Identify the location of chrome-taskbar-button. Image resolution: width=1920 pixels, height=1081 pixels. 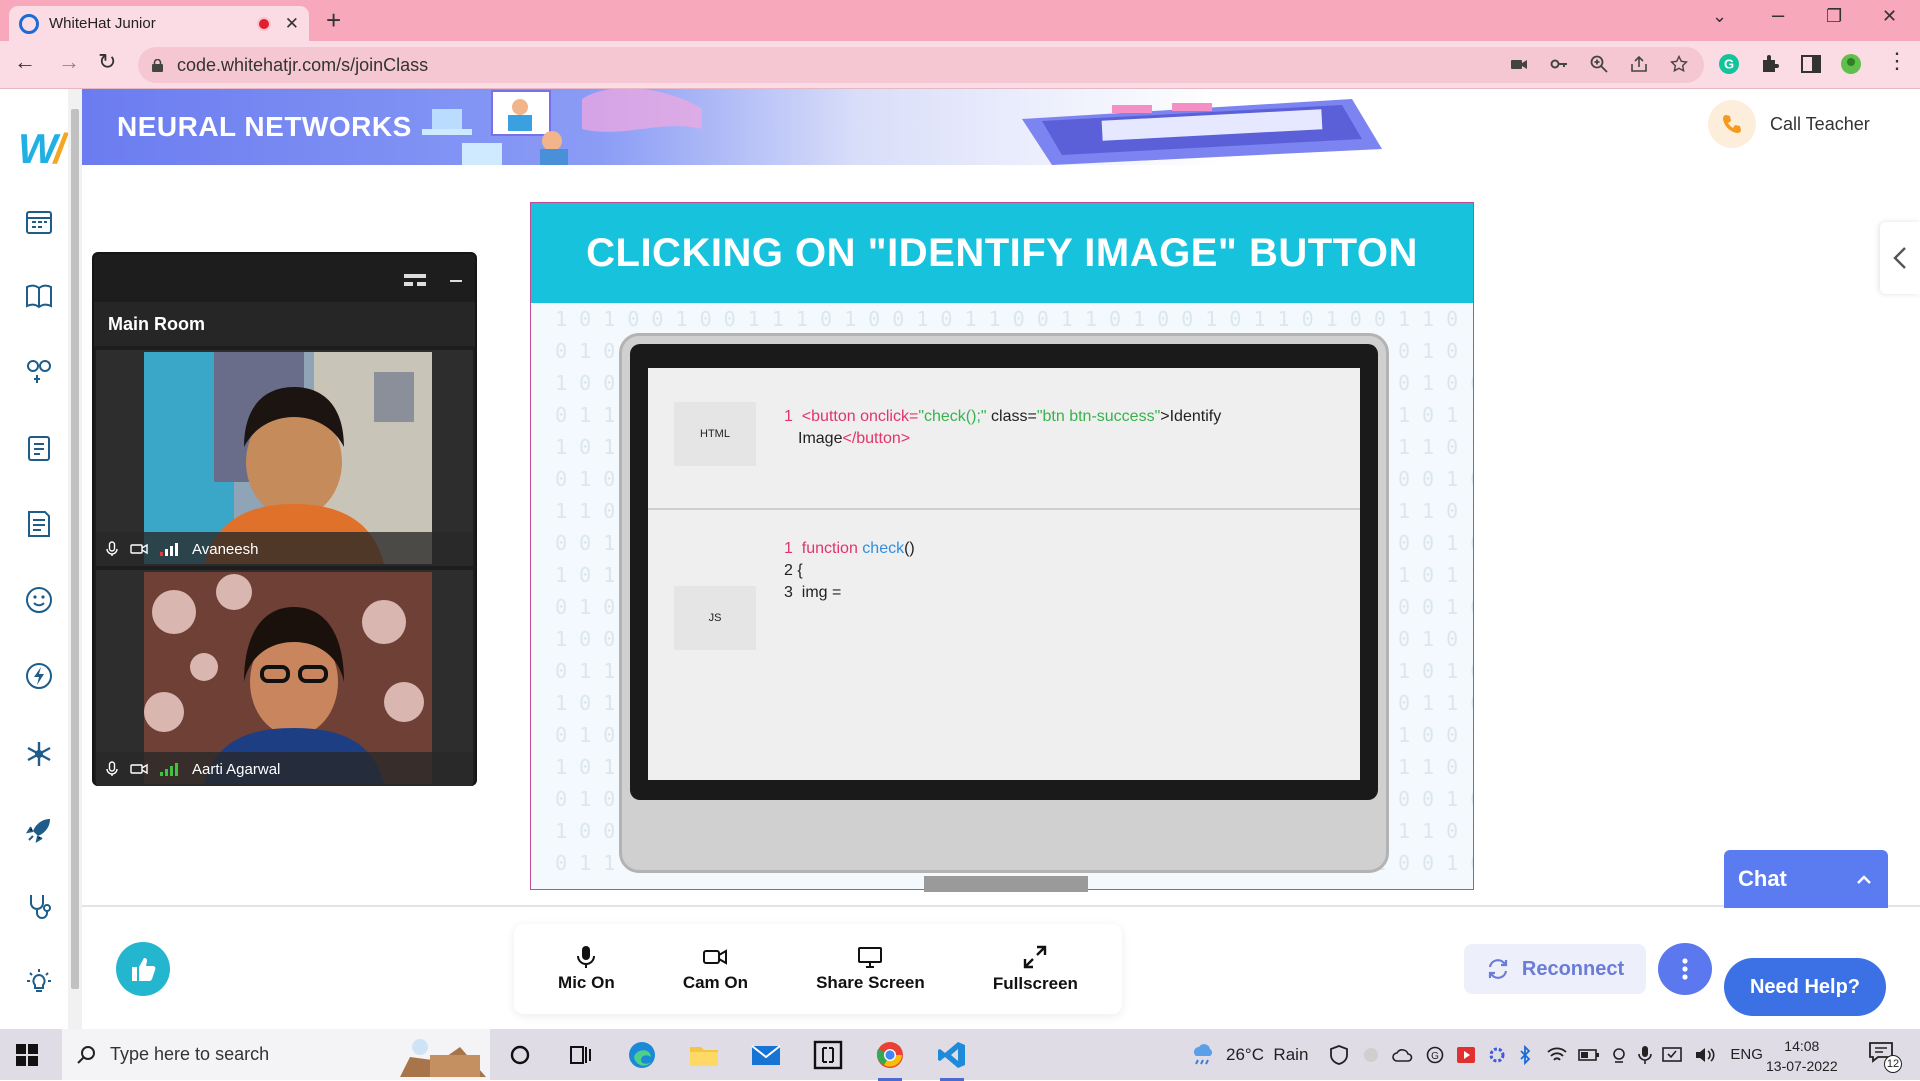
(890, 1059).